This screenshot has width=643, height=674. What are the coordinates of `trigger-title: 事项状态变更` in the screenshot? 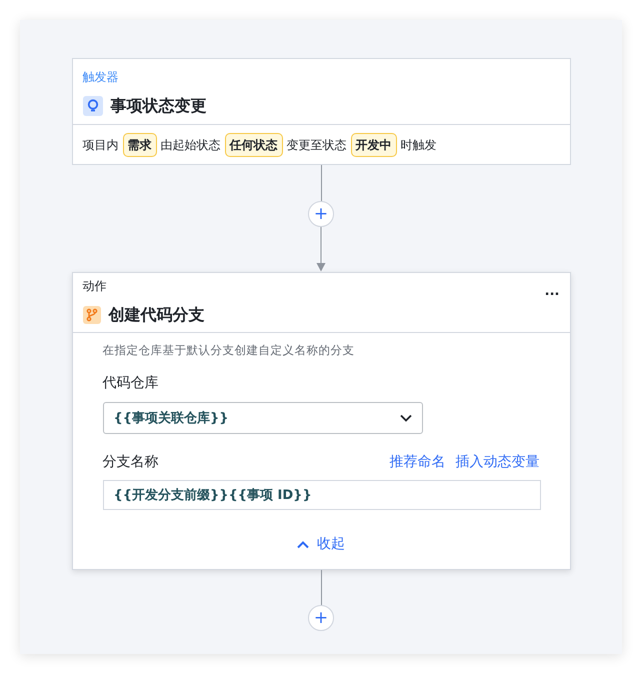 It's located at (158, 106).